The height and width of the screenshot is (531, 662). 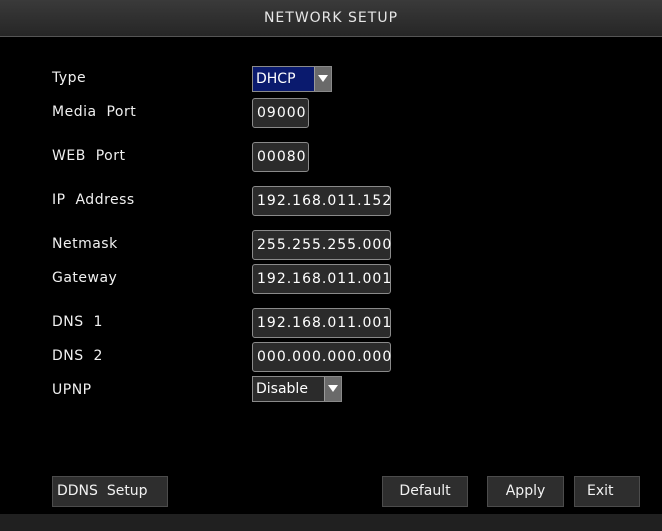 What do you see at coordinates (282, 389) in the screenshot?
I see `upnp-select-value: Disable` at bounding box center [282, 389].